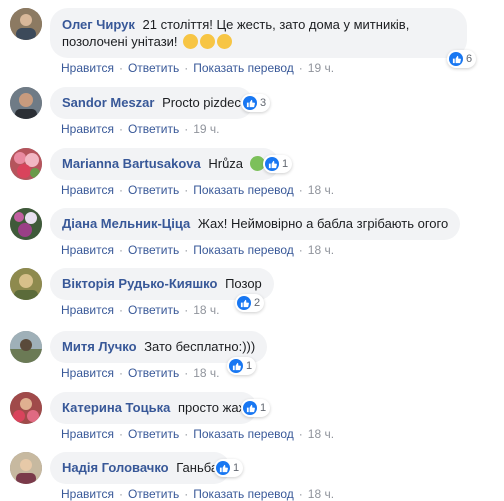  Describe the element at coordinates (201, 102) in the screenshot. I see `comment-text: Procto pizdec` at that location.